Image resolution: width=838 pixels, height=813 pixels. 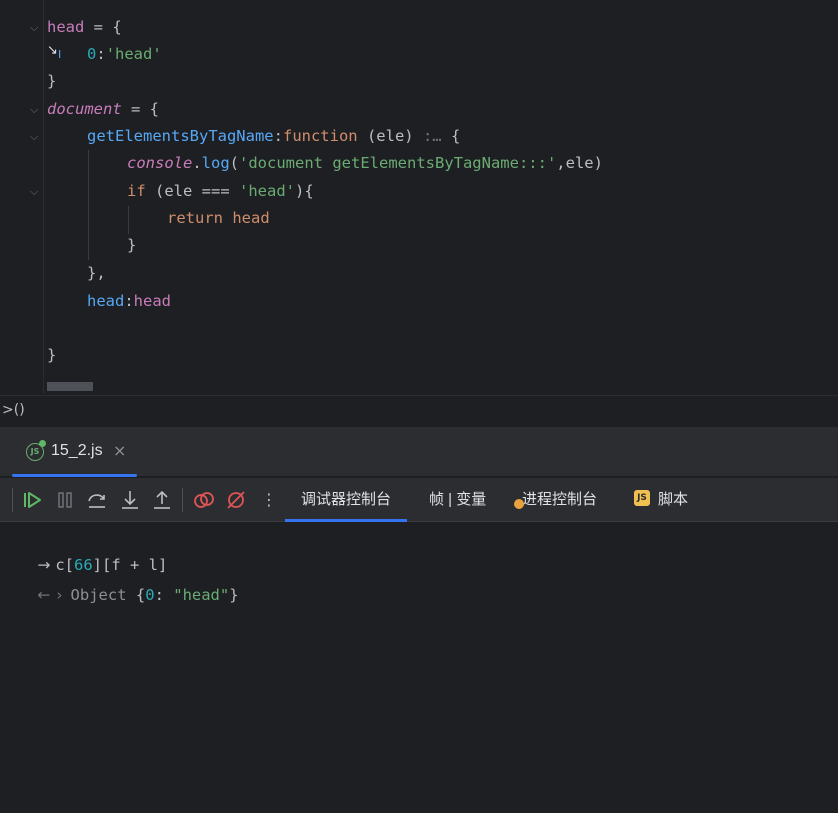 What do you see at coordinates (642, 498) in the screenshot?
I see `javascript-file-icon: JS` at bounding box center [642, 498].